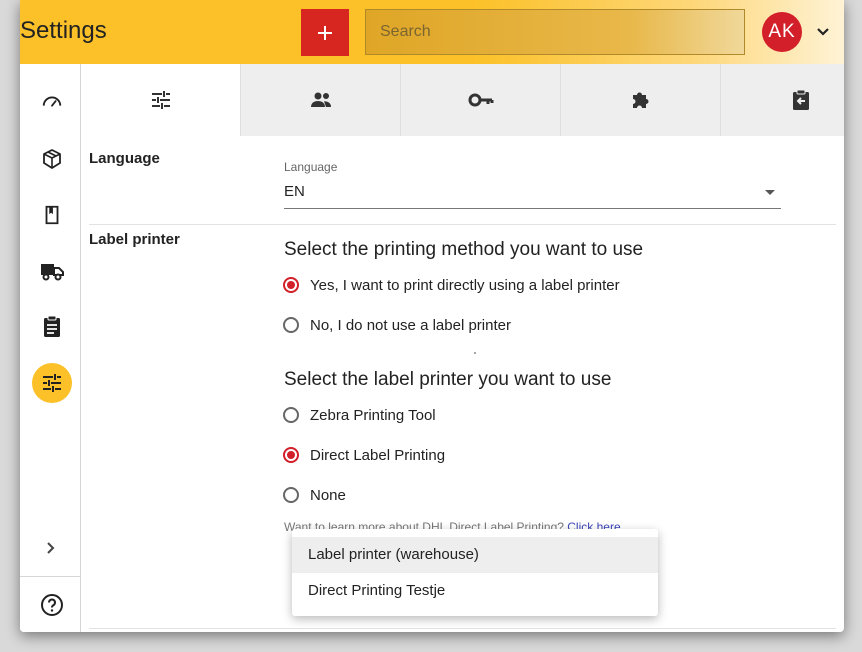 The height and width of the screenshot is (652, 862). I want to click on key-icon, so click(480, 100).